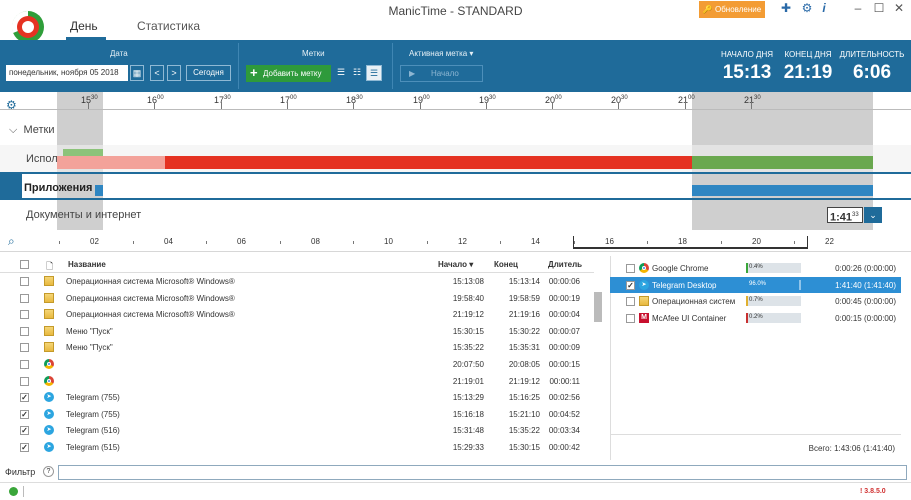 The image size is (911, 500). What do you see at coordinates (564, 331) in the screenshot?
I see `row-duration: 00:00:07` at bounding box center [564, 331].